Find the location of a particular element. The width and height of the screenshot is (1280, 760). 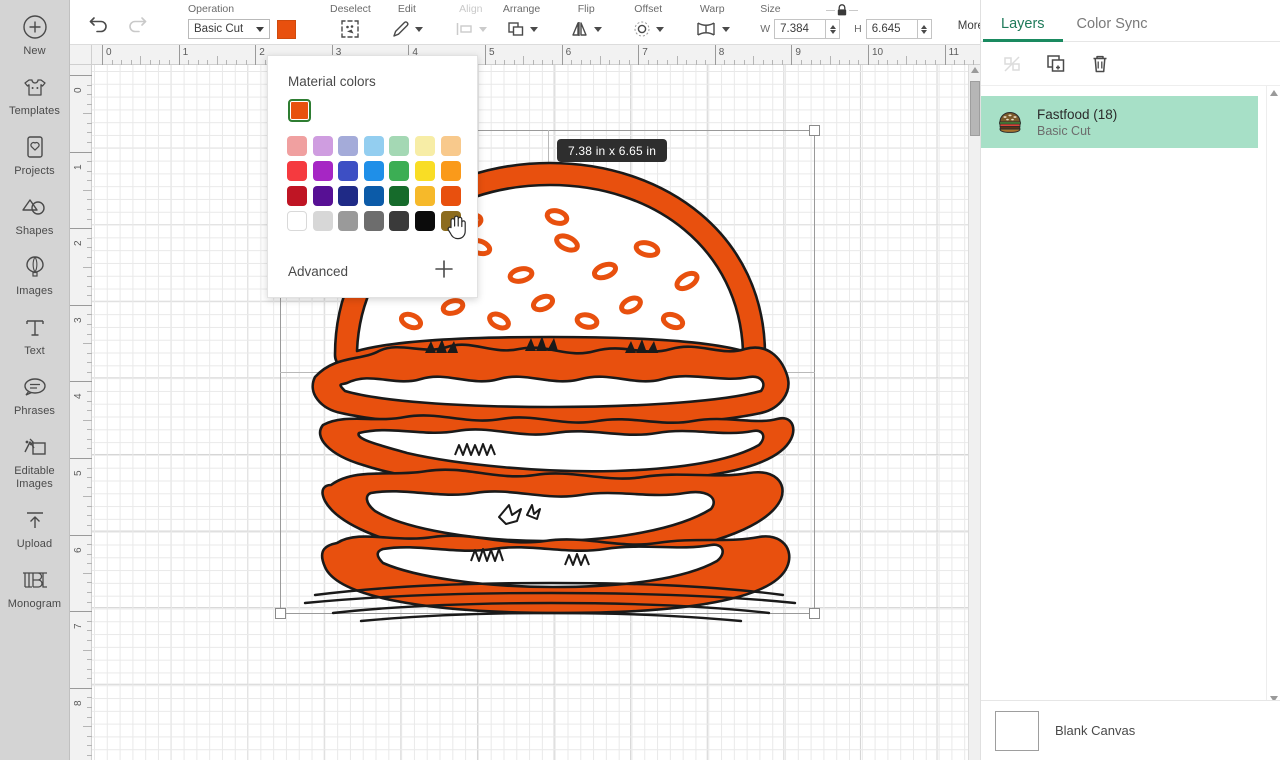

sidebar-item-shapes: Shapes is located at coordinates (35, 214).